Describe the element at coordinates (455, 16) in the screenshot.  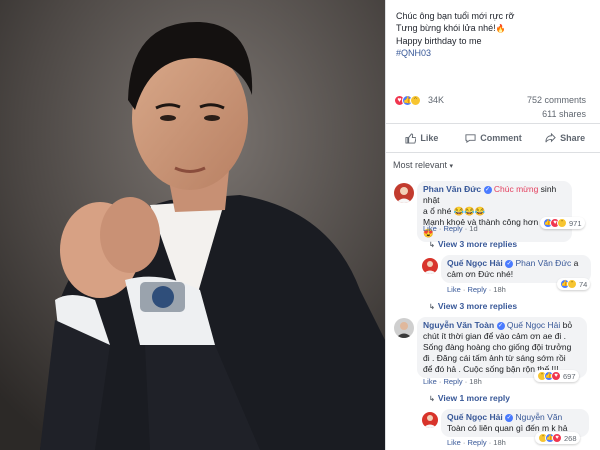
I see `caption-line-1: Chúc ông bạn tuổi mới rực rỡ` at that location.